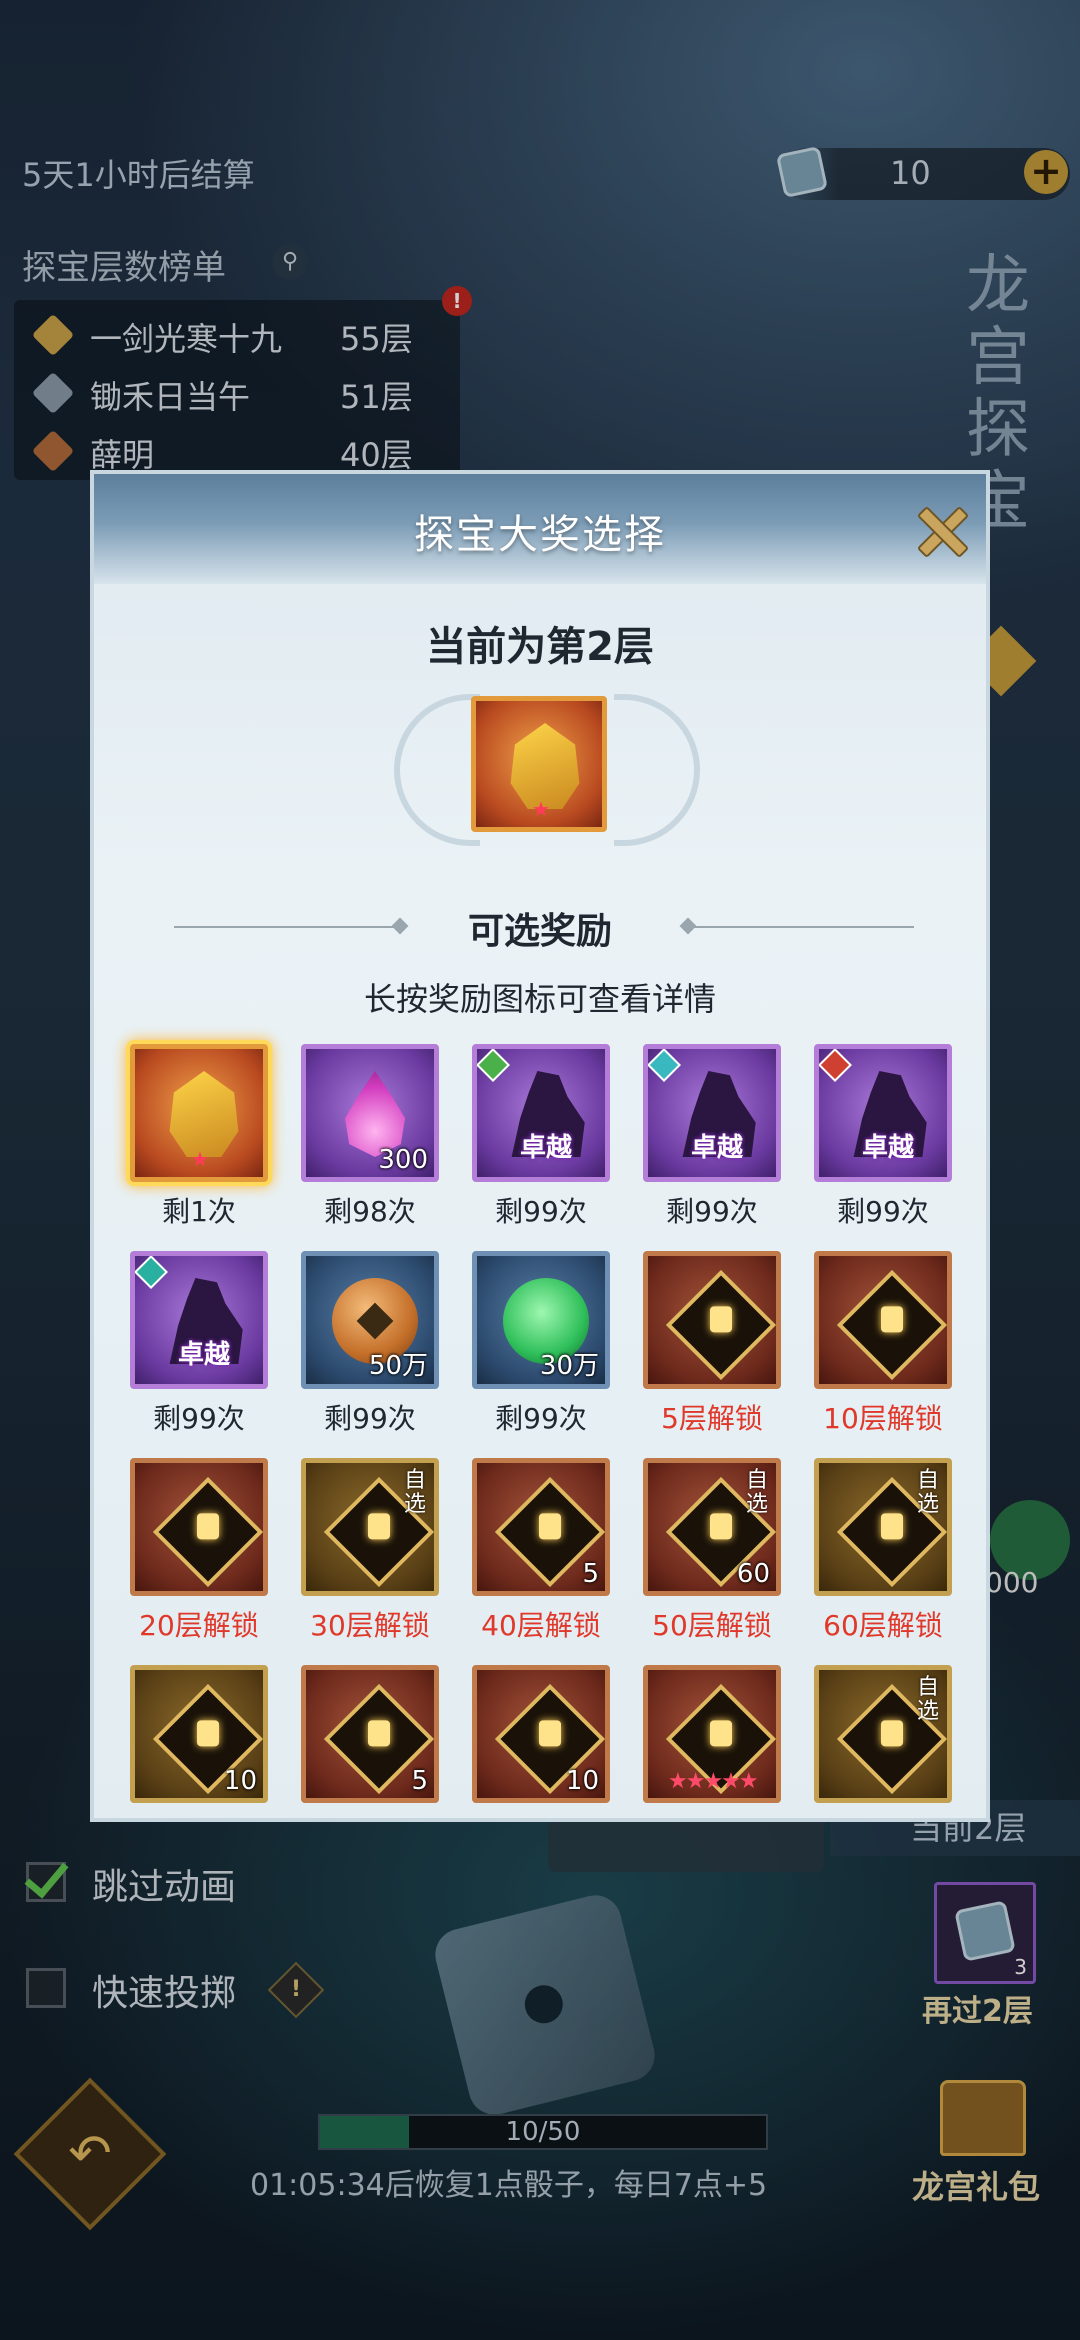 The width and height of the screenshot is (1080, 2340). I want to click on close-icon, so click(940, 530).